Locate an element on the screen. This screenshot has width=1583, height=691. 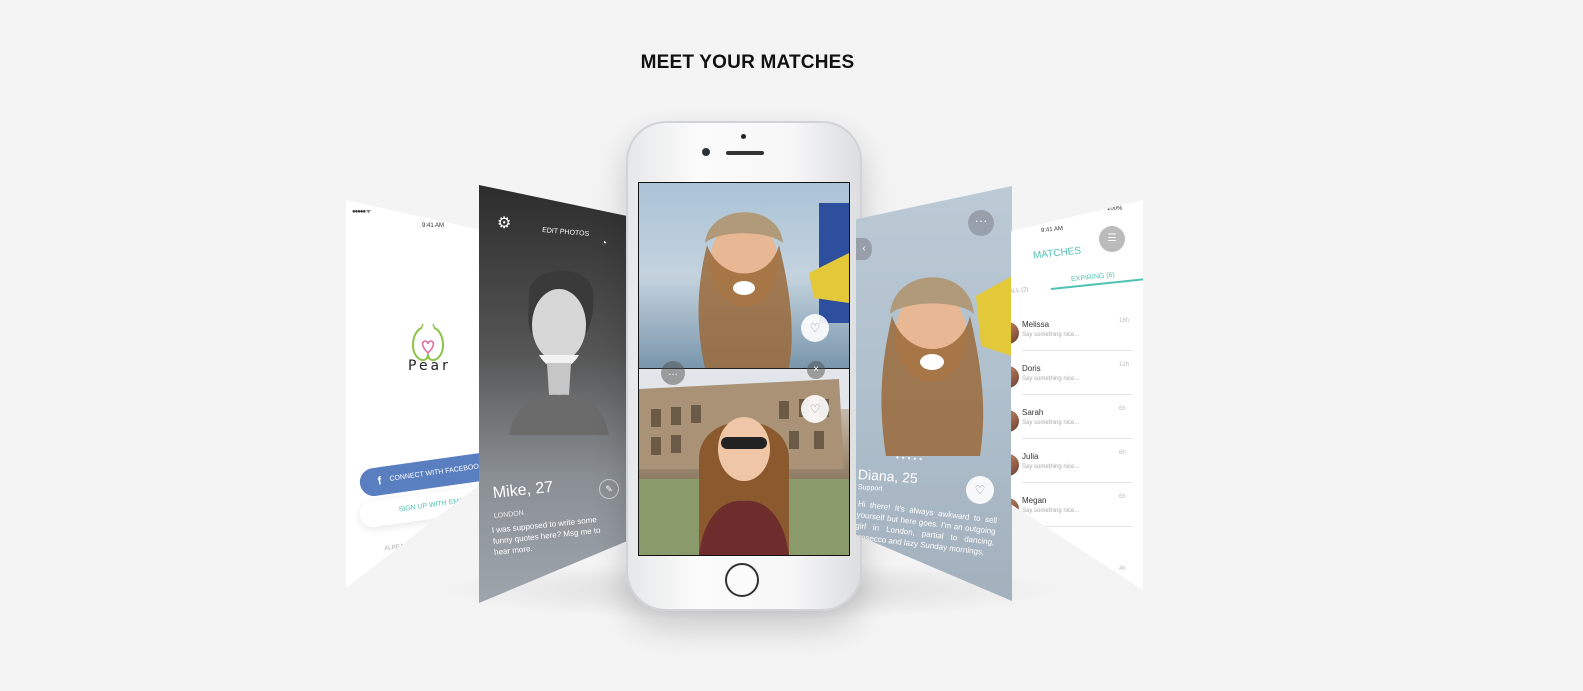
home-button is located at coordinates (742, 580).